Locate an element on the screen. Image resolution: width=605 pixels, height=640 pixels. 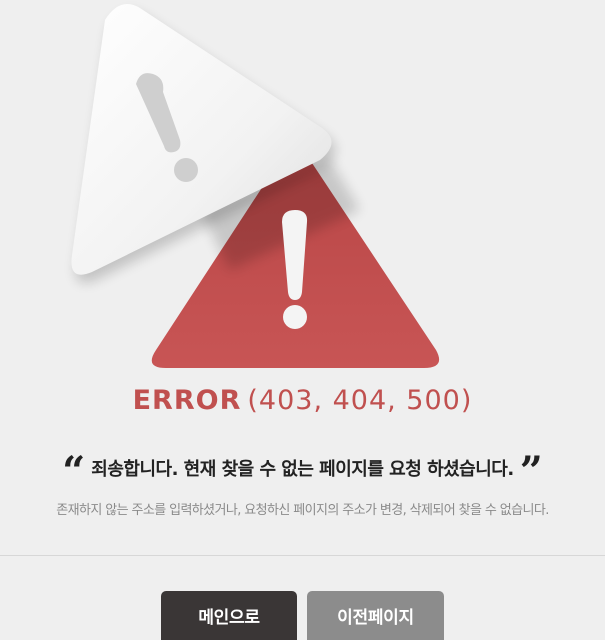
headline-text: 죄송합니다. 현재 찾을 수 없는 페이지를 요청 하셨습니다. is located at coordinates (302, 469).